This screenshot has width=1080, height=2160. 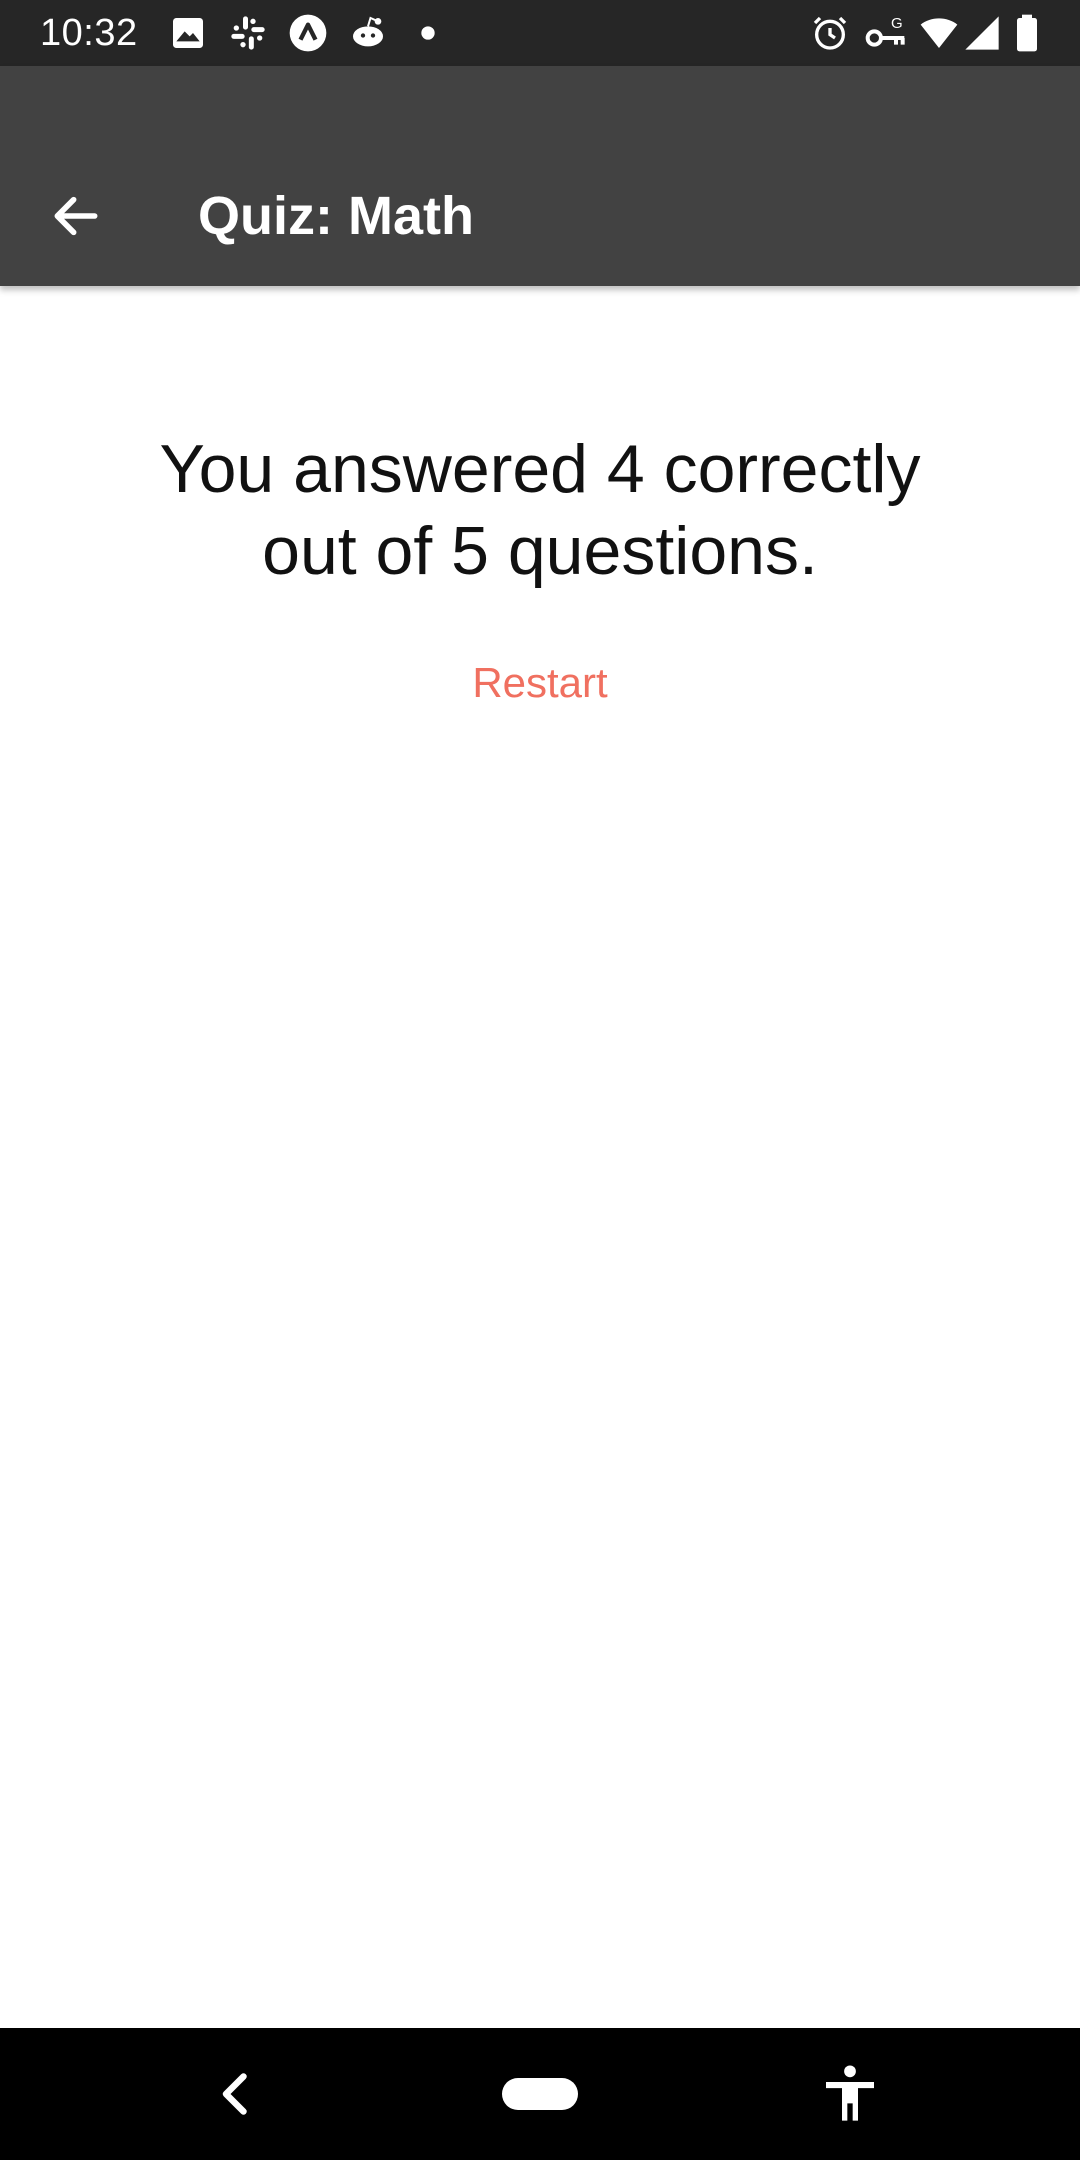 I want to click on back-button, so click(x=76, y=216).